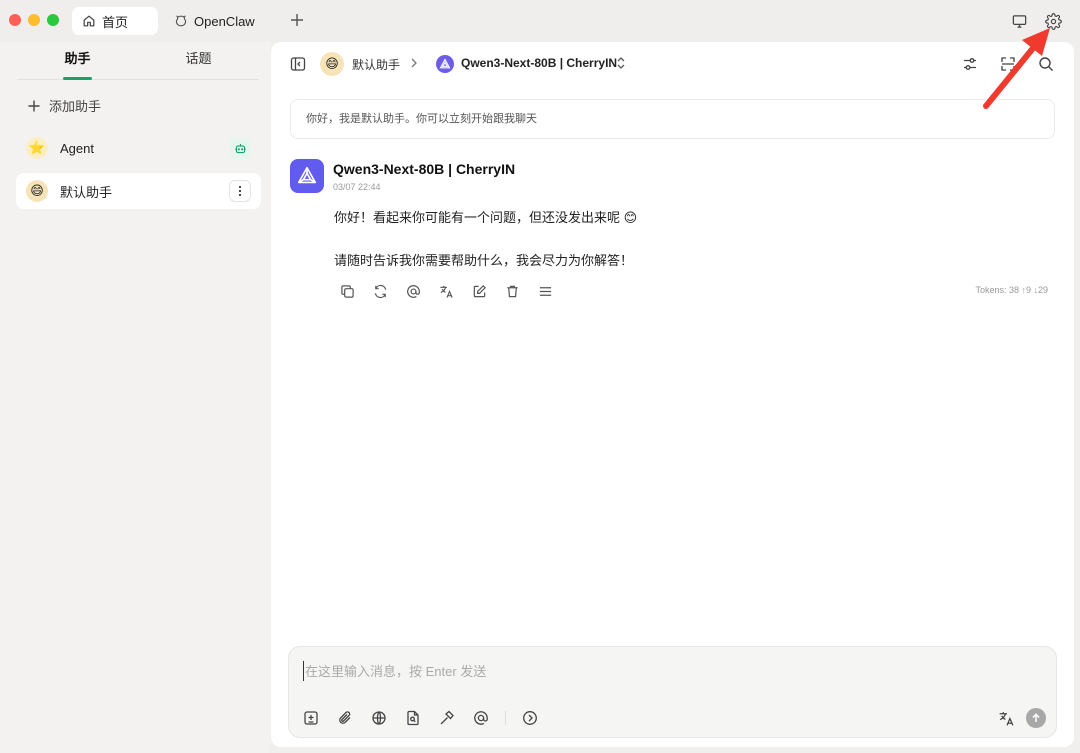 Image resolution: width=1080 pixels, height=753 pixels. I want to click on translate-input-button, so click(1006, 718).